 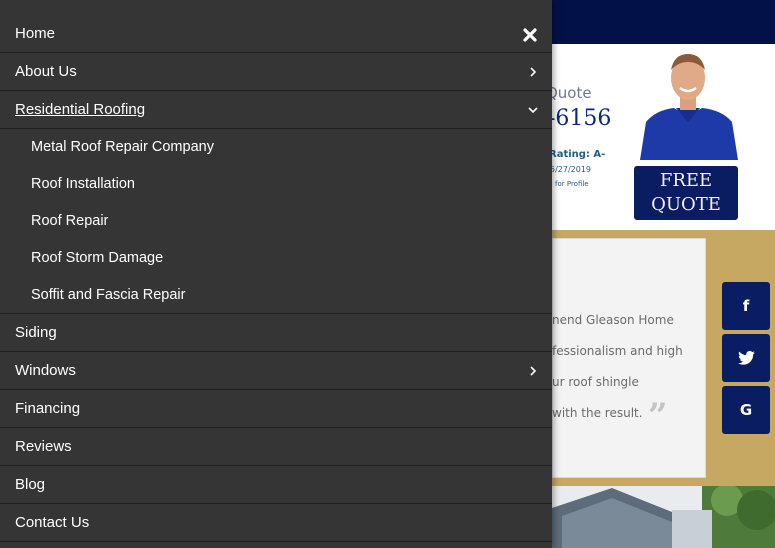 What do you see at coordinates (276, 258) in the screenshot?
I see `submenu-item-roof-storm-damage: Roof Storm Damage` at bounding box center [276, 258].